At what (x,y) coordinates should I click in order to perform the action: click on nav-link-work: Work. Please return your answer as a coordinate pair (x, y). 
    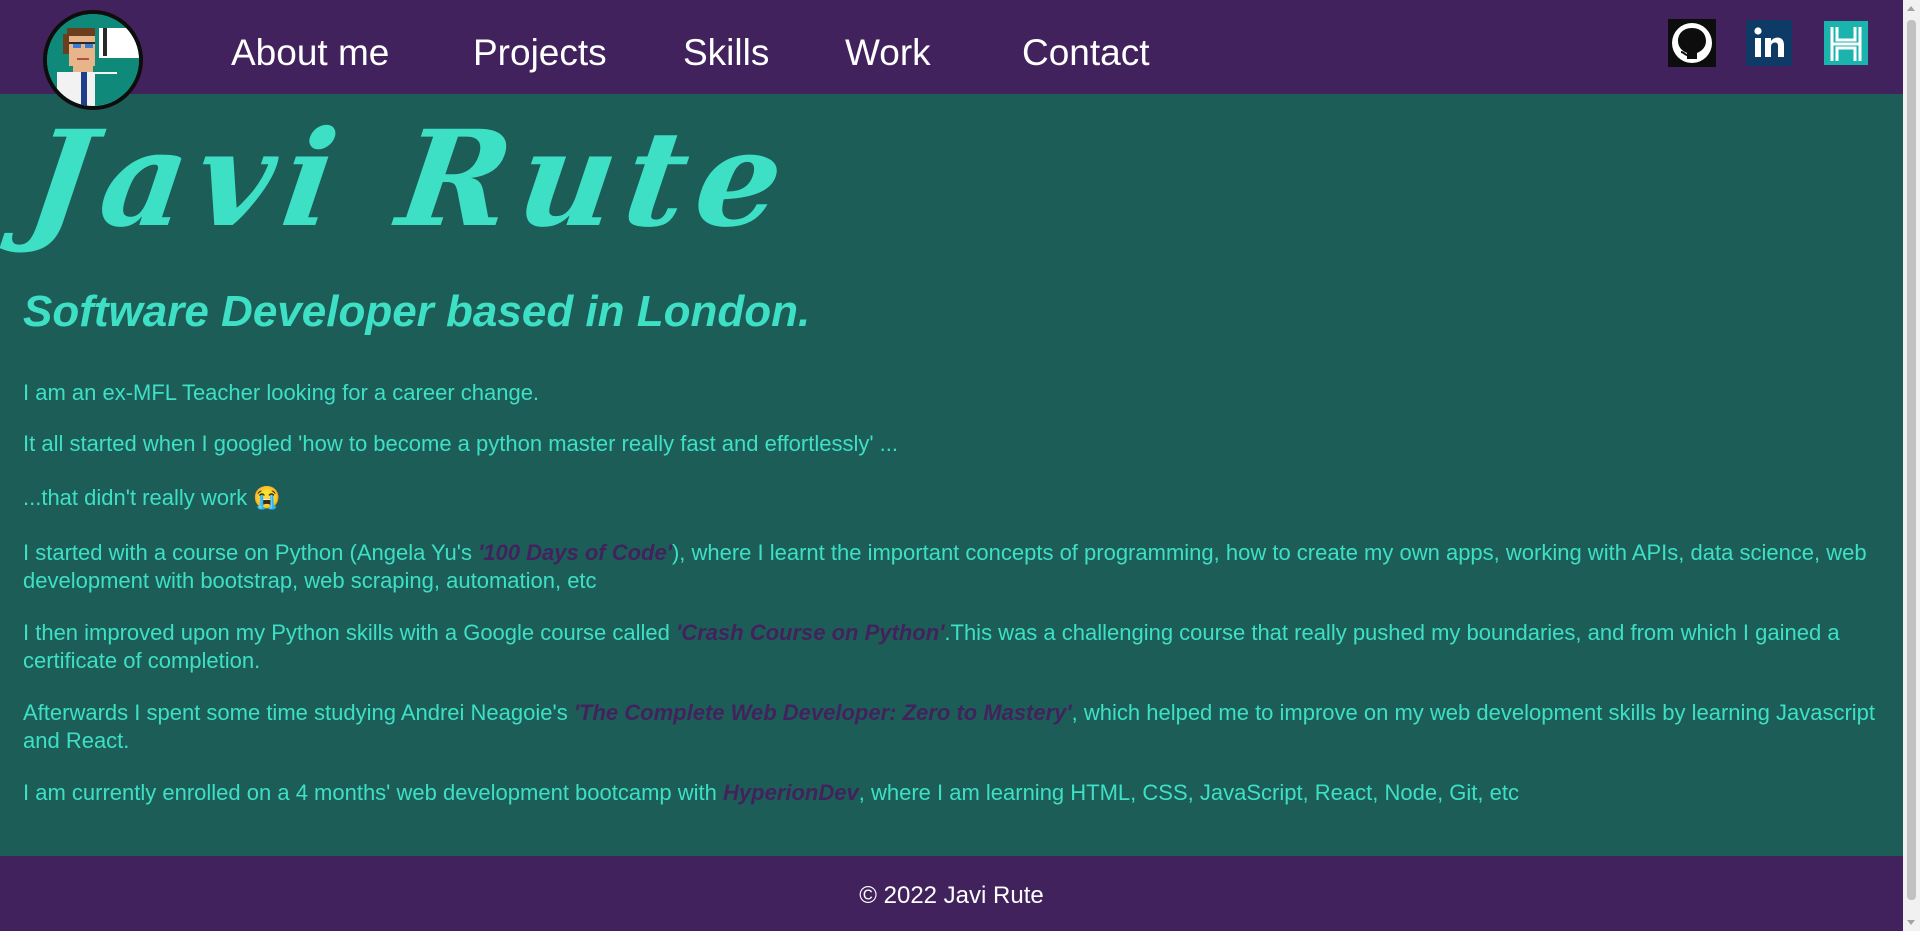
    Looking at the image, I should click on (888, 53).